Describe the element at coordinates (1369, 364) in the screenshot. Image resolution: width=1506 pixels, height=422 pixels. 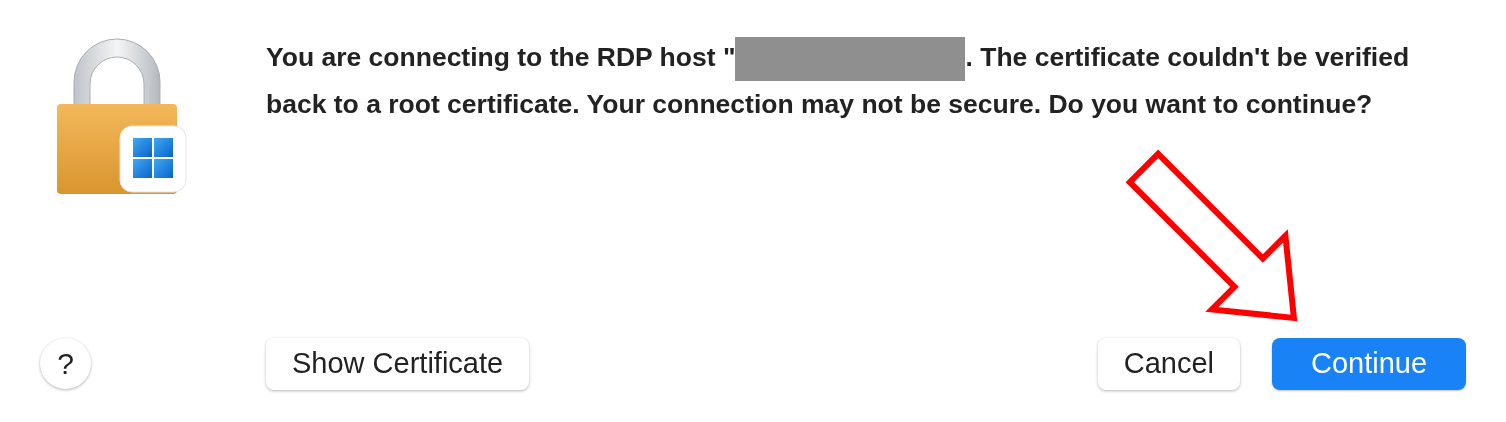
I see `dialog-button: Continue` at that location.